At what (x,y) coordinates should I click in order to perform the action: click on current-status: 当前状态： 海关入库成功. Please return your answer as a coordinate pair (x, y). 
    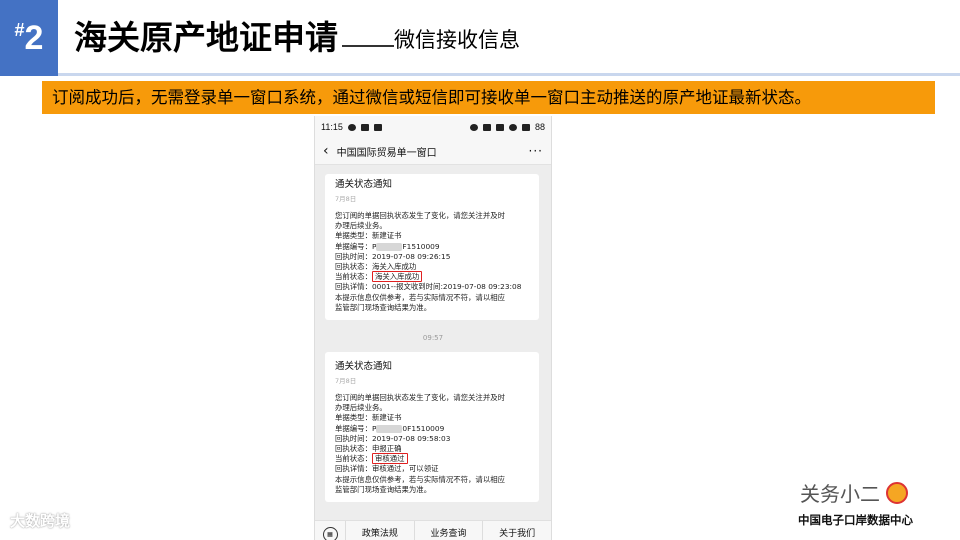
    Looking at the image, I should click on (432, 277).